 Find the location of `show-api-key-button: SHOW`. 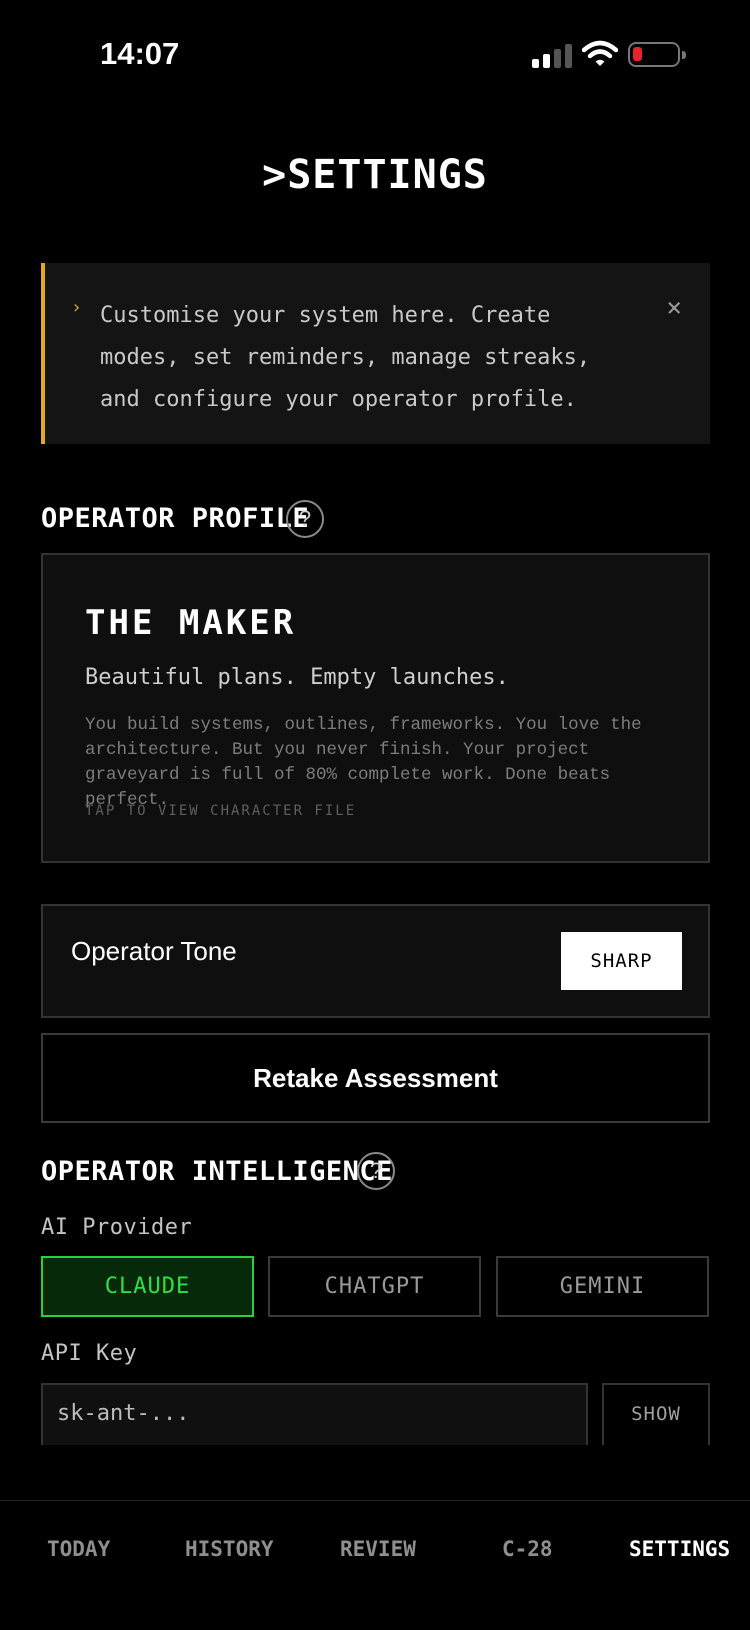

show-api-key-button: SHOW is located at coordinates (656, 1414).